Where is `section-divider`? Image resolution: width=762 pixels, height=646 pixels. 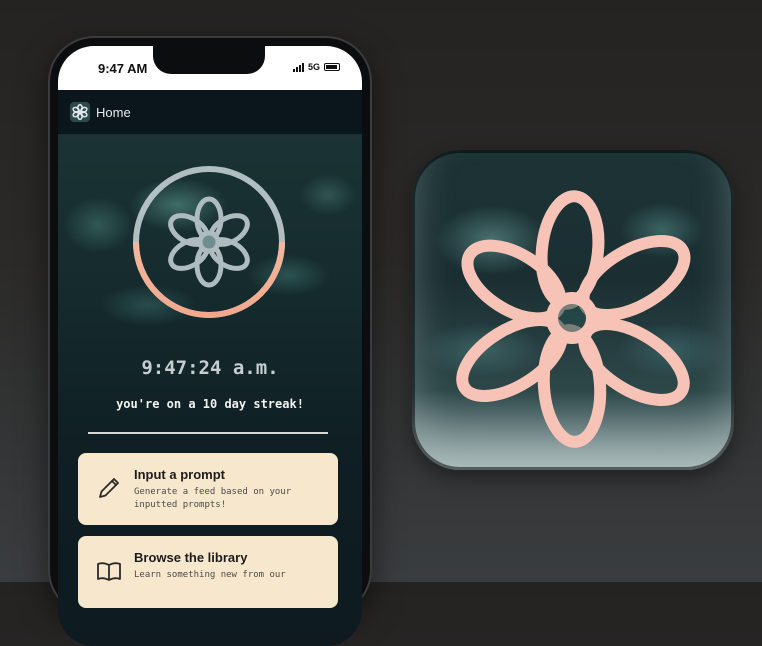
section-divider is located at coordinates (208, 433).